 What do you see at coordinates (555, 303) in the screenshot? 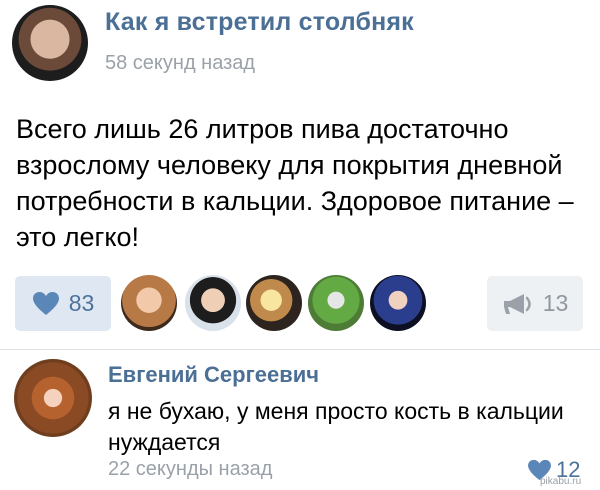
I see `share-count: 13` at bounding box center [555, 303].